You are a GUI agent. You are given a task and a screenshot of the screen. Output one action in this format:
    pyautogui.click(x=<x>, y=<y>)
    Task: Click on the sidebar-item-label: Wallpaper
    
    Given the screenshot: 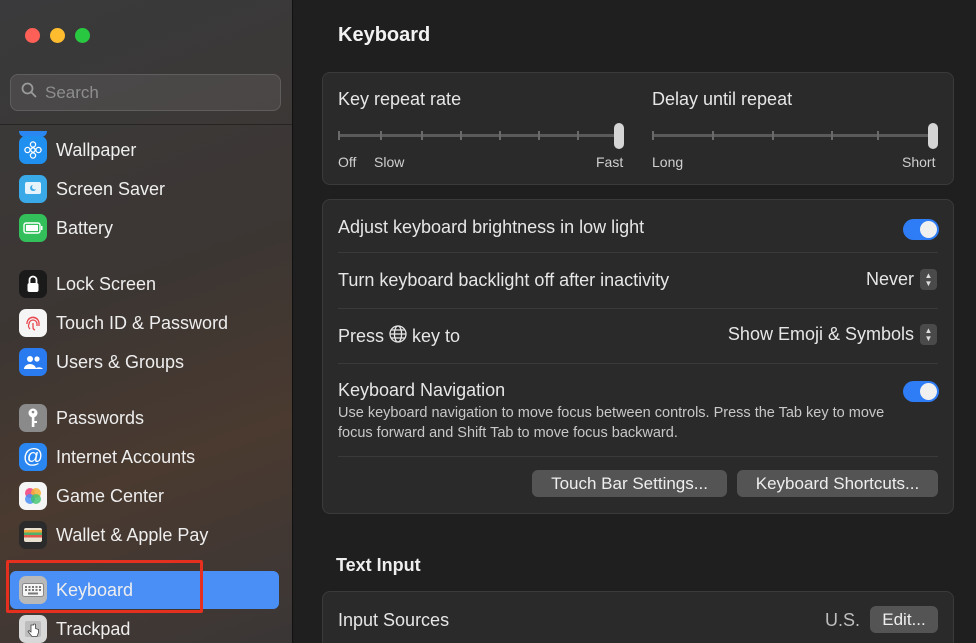 What is the action you would take?
    pyautogui.click(x=96, y=149)
    